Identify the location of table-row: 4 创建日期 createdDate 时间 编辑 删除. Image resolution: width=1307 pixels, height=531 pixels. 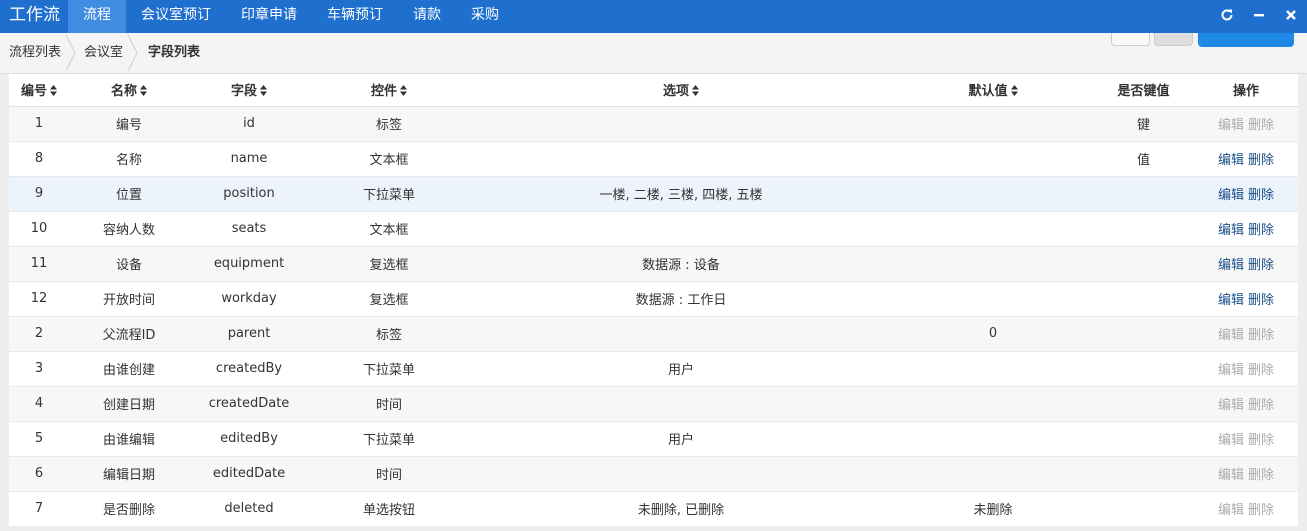
(653, 403).